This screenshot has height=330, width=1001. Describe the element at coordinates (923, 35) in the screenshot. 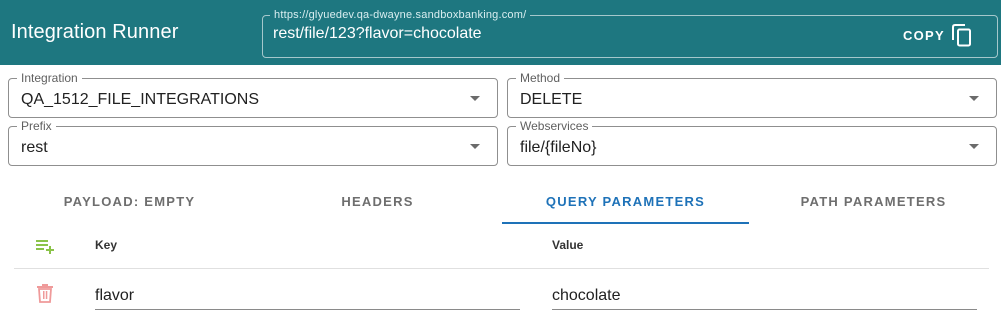

I see `copy-button-label: COPY` at that location.